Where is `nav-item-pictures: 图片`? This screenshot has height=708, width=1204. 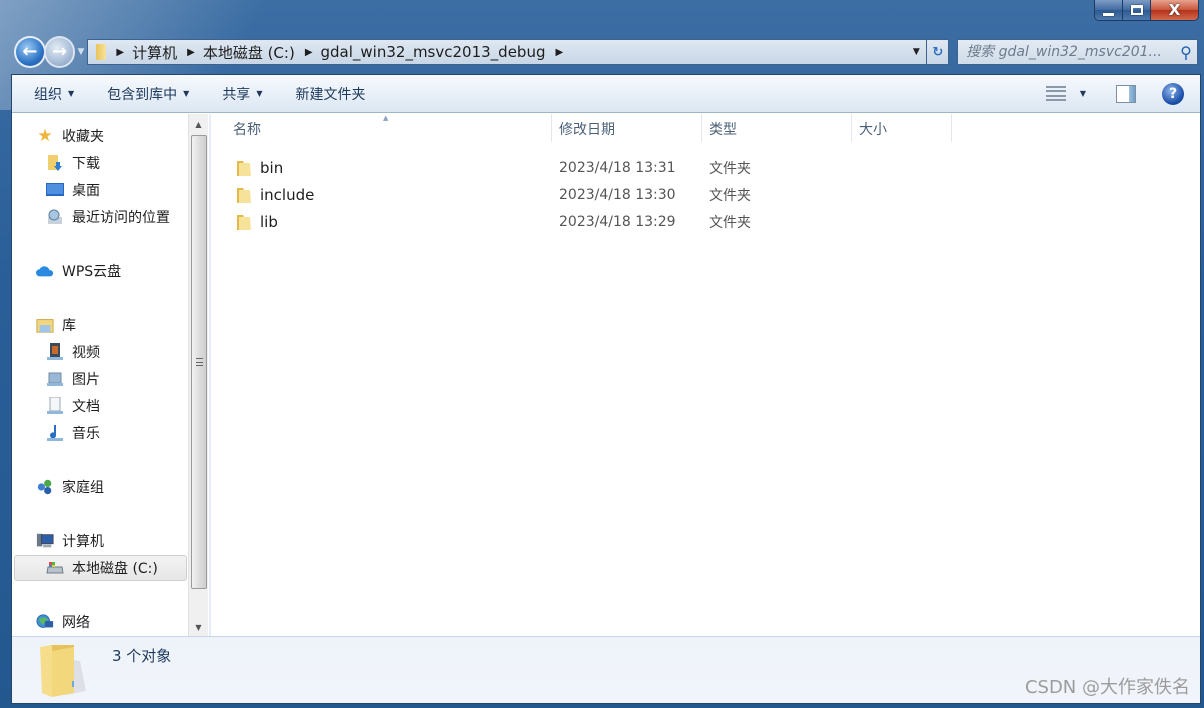 nav-item-pictures: 图片 is located at coordinates (56, 379).